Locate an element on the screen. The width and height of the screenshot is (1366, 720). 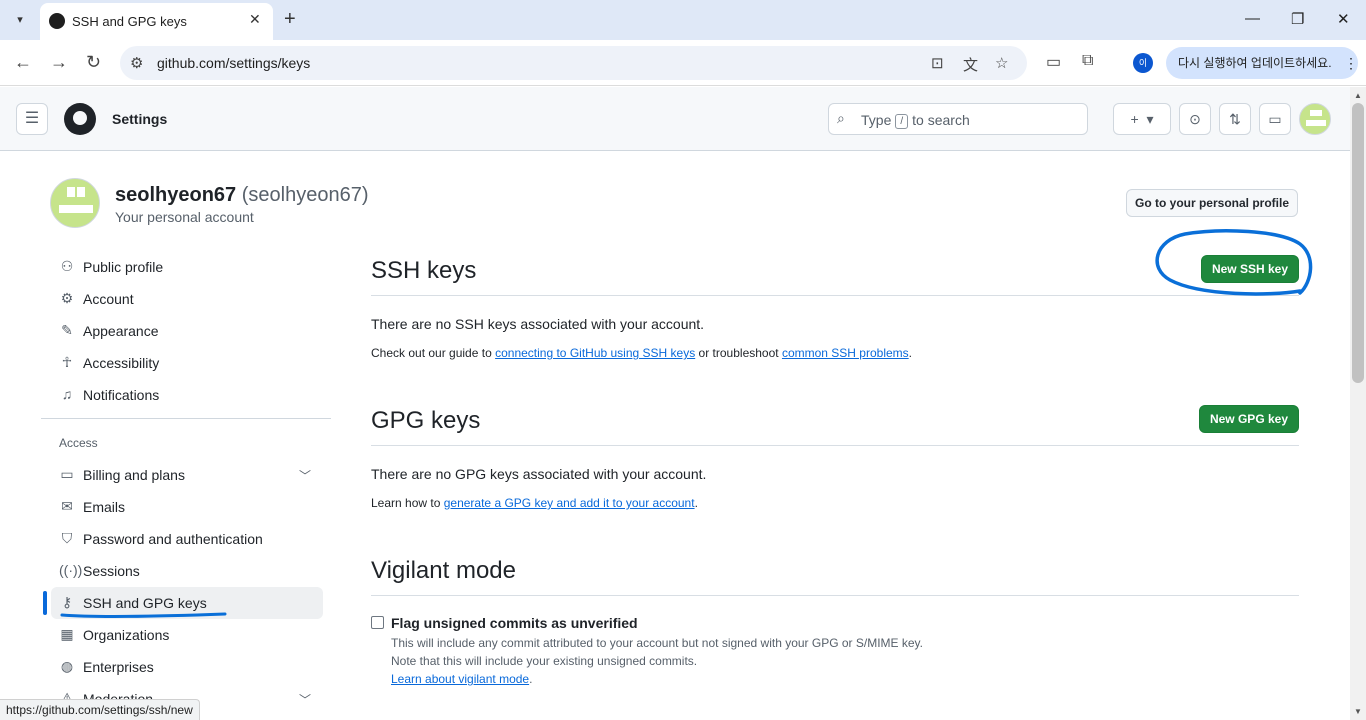
vigilant-mode-checkbox is located at coordinates (377, 622).